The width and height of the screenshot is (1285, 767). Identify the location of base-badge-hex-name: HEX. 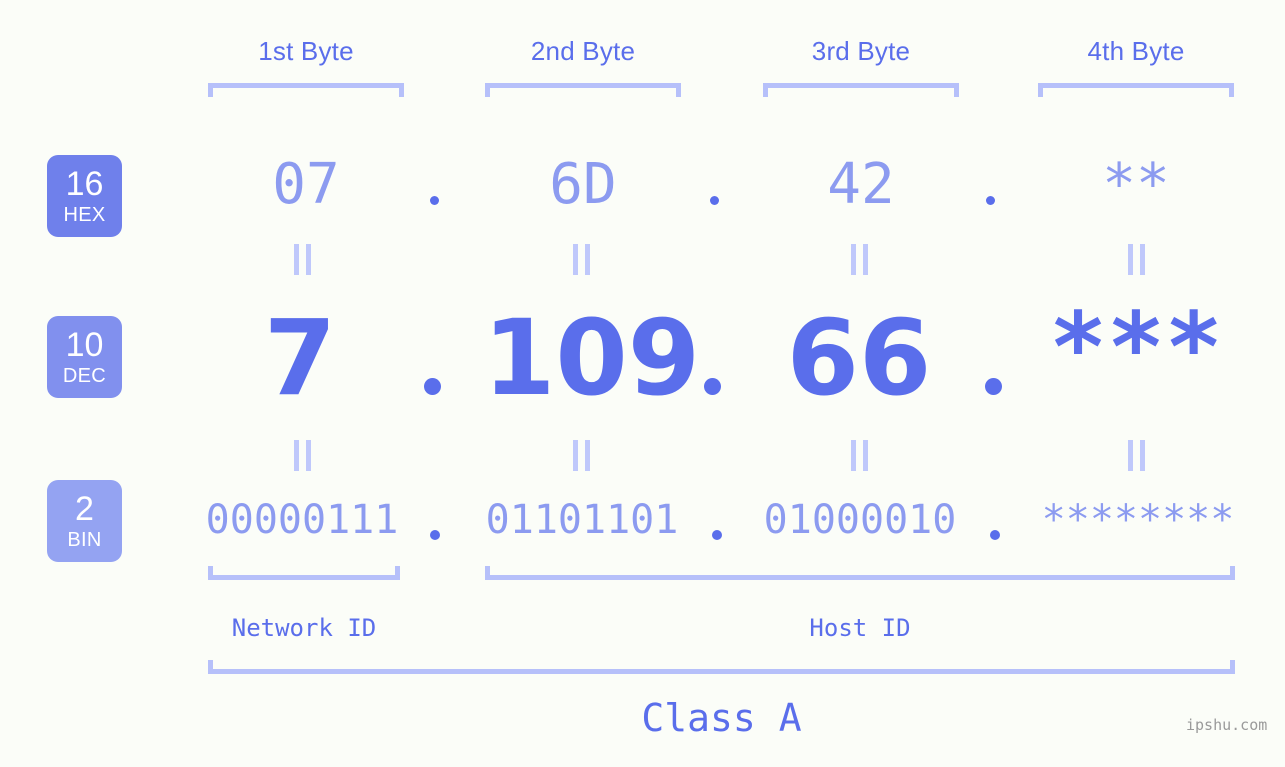
(84, 215).